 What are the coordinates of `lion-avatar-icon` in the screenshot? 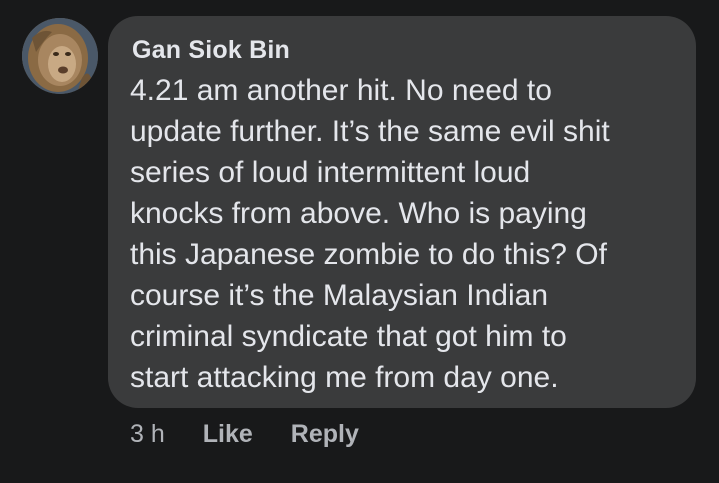 It's located at (60, 56).